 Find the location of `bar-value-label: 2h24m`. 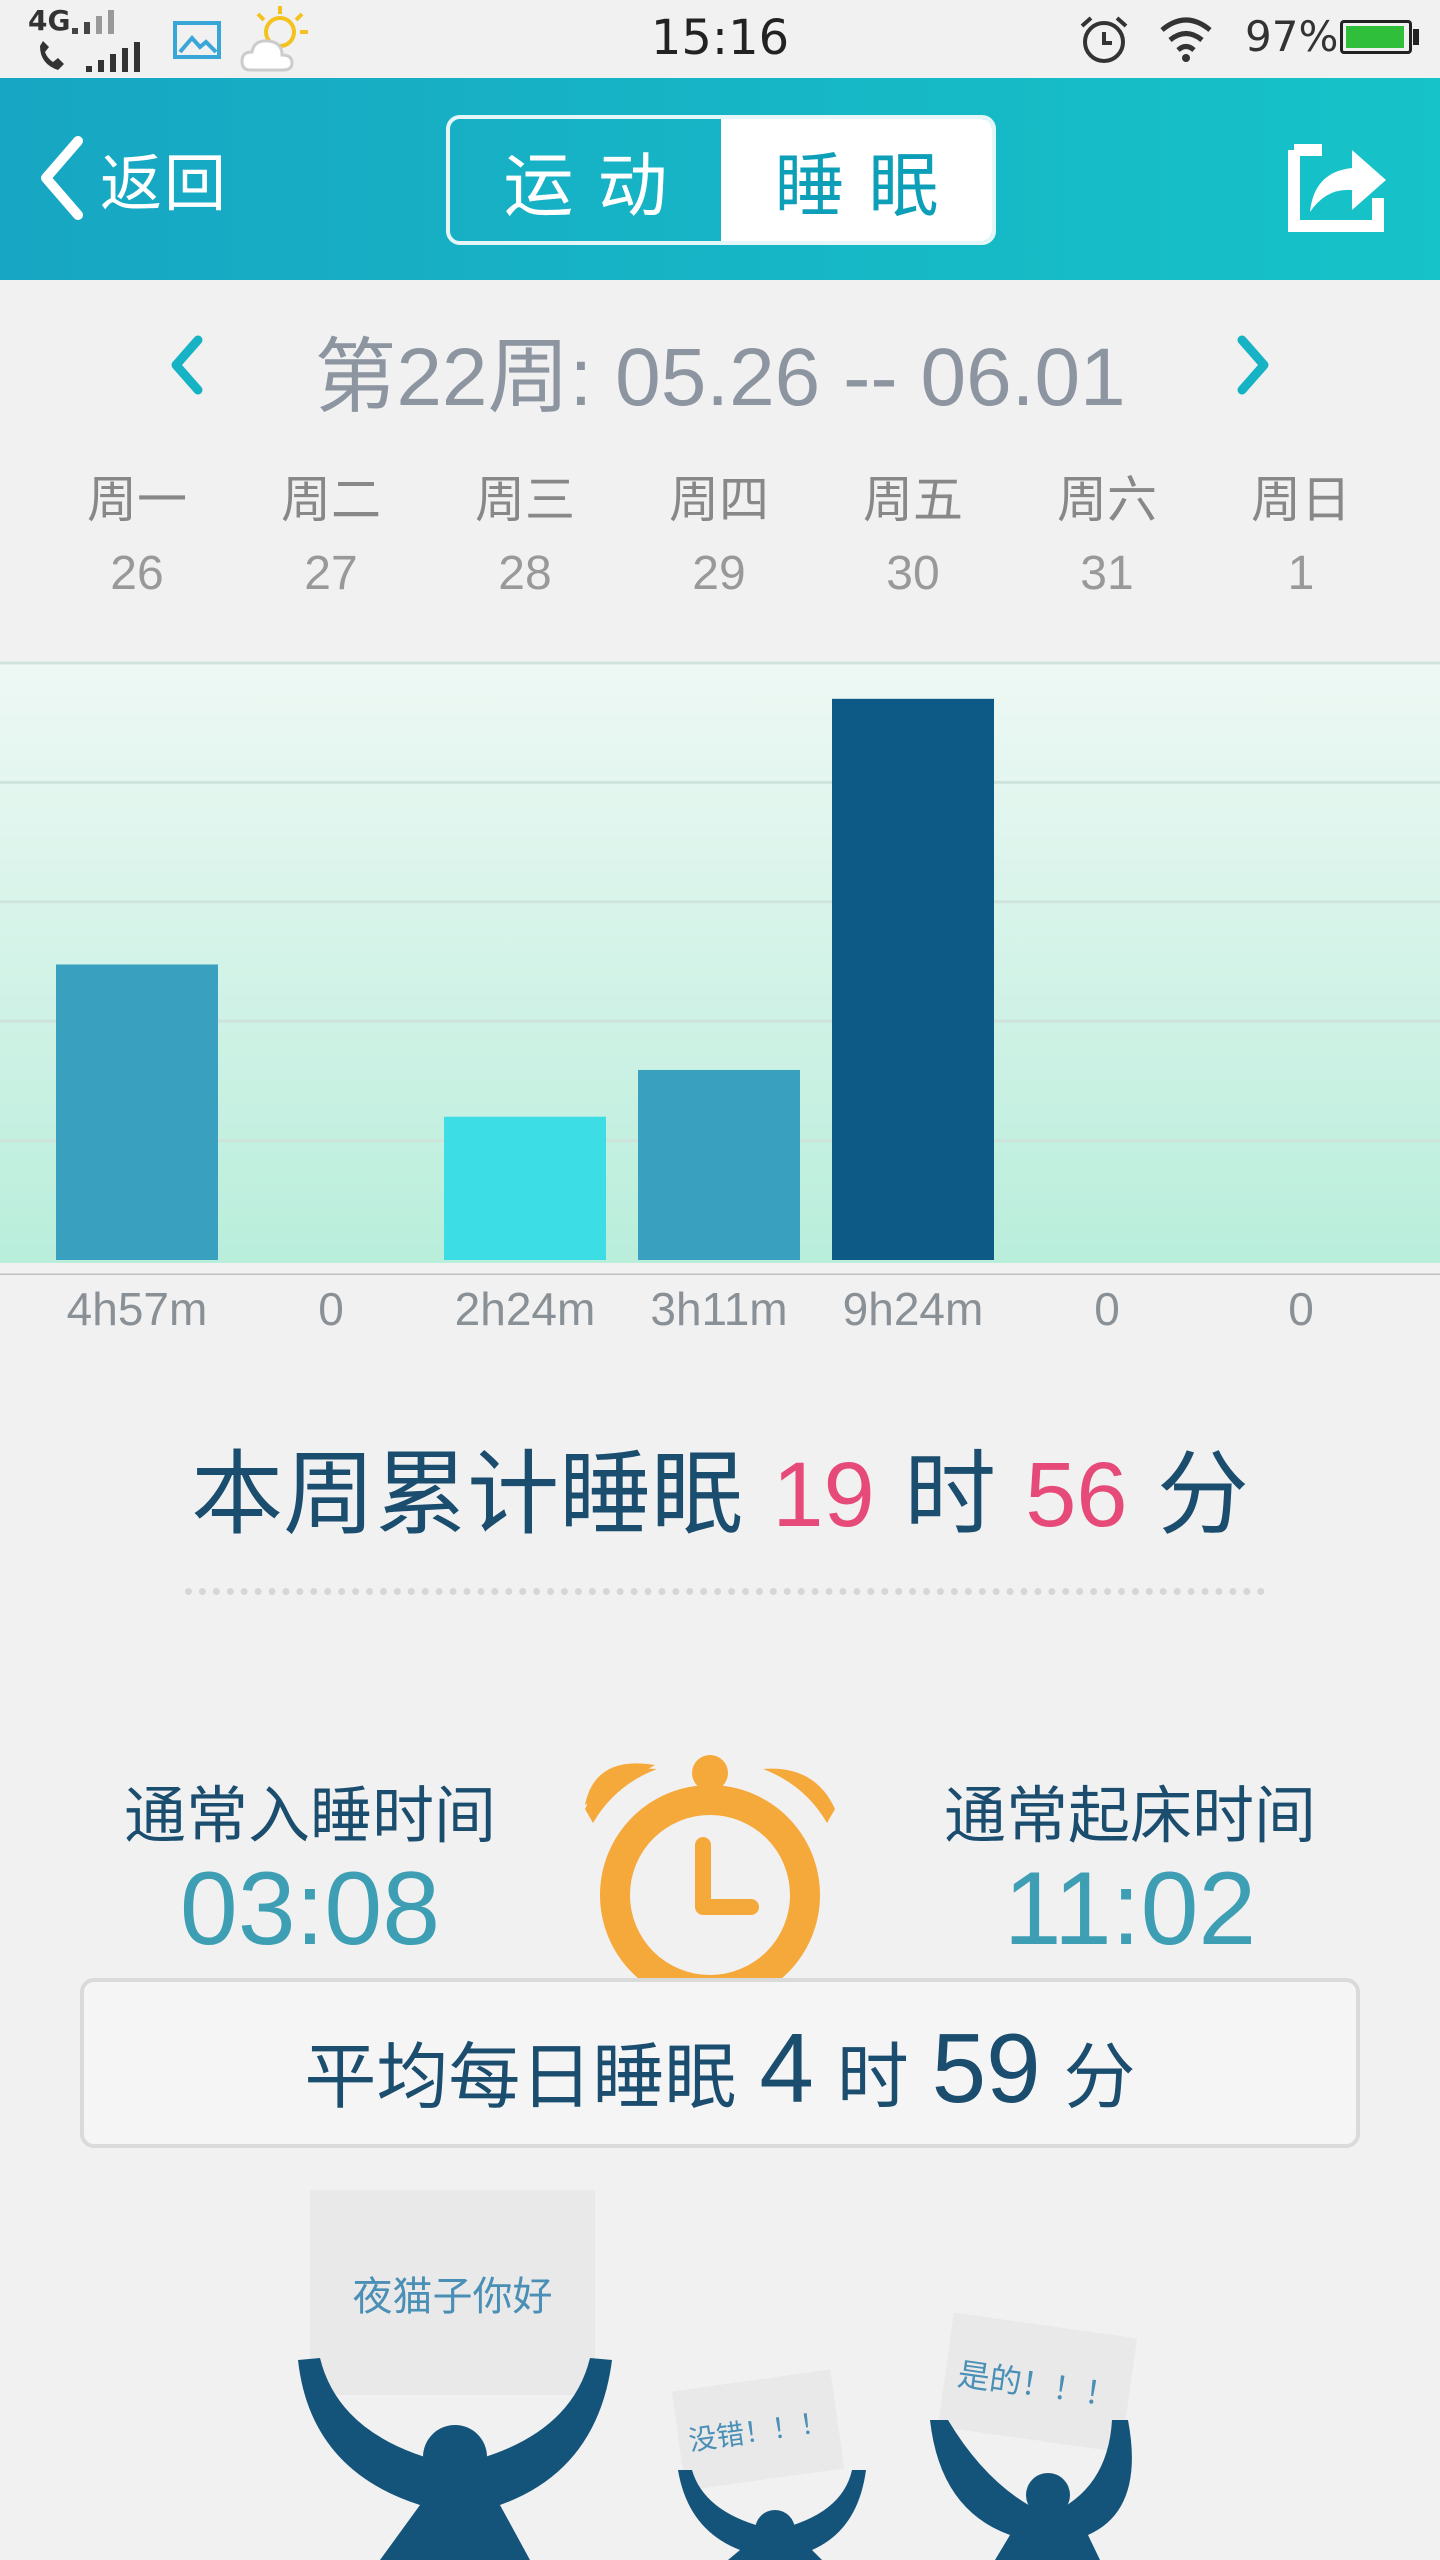

bar-value-label: 2h24m is located at coordinates (525, 1309).